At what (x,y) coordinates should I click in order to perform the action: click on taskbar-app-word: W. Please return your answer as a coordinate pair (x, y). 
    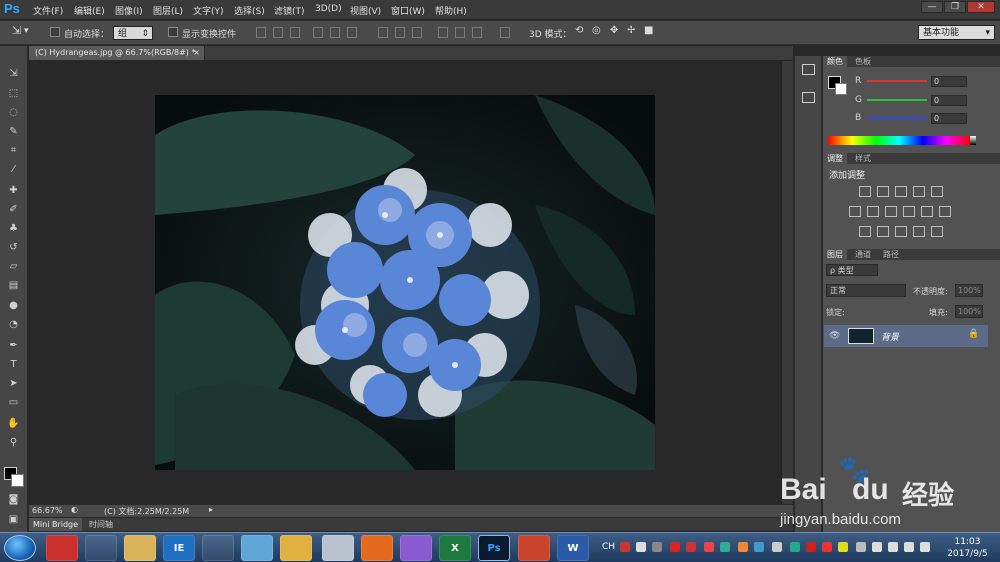
    Looking at the image, I should click on (573, 548).